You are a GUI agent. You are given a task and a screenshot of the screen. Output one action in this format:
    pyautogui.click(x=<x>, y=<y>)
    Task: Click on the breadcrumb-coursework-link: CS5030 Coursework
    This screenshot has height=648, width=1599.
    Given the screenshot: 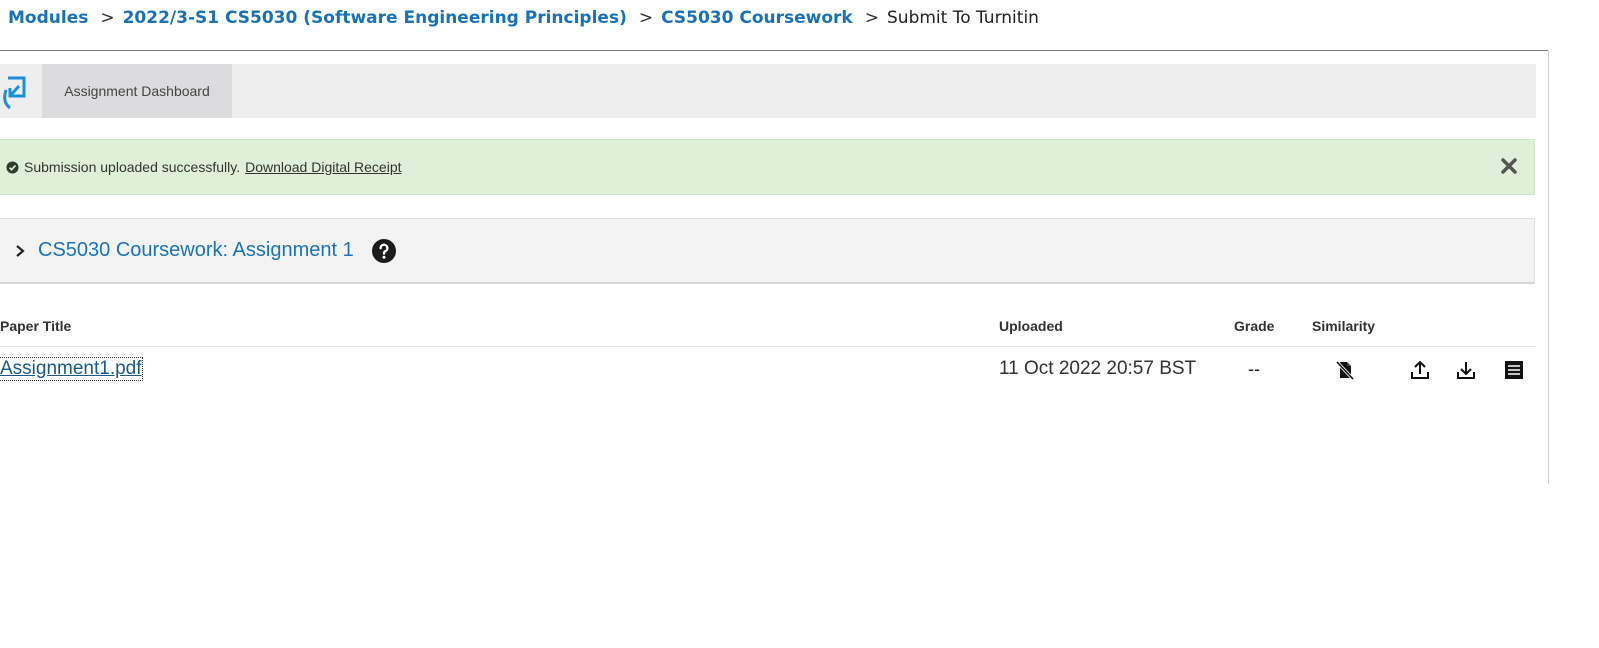 What is the action you would take?
    pyautogui.click(x=757, y=18)
    